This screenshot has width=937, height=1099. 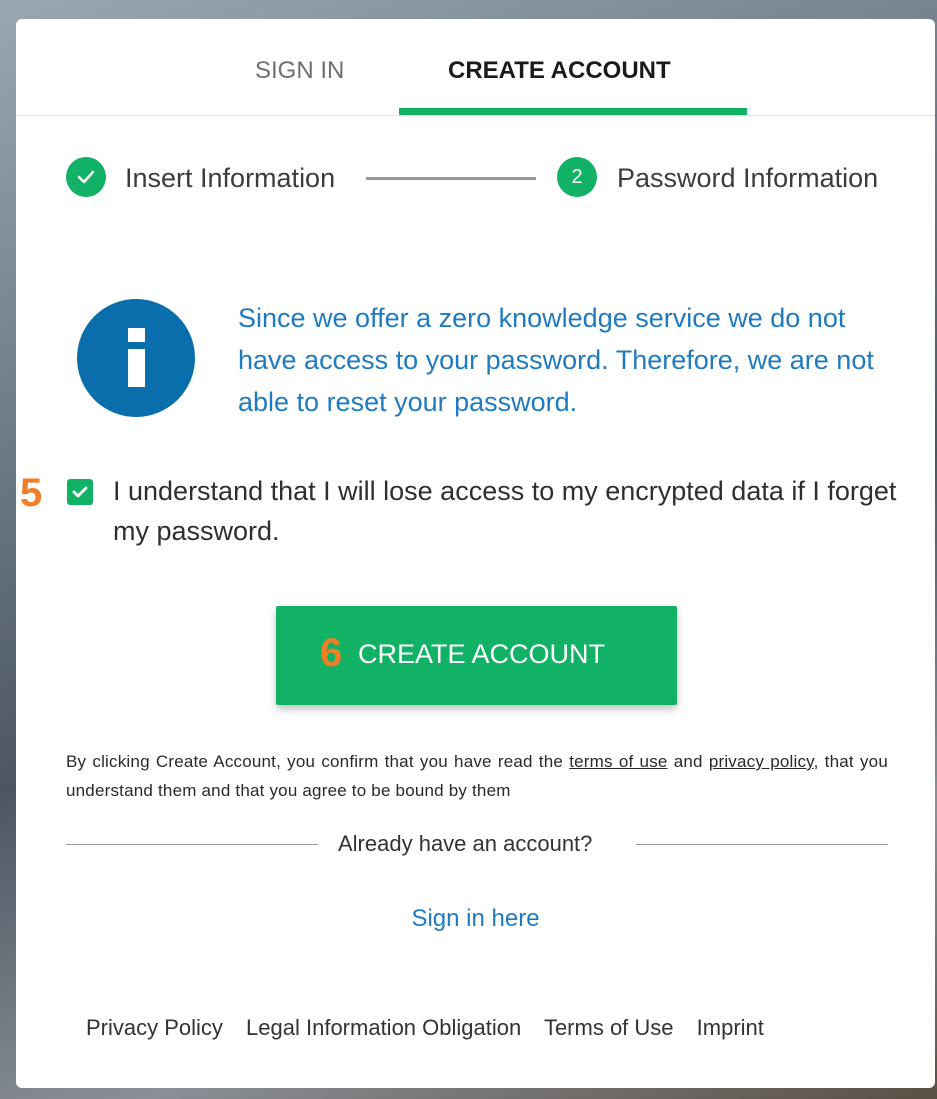 What do you see at coordinates (86, 177) in the screenshot?
I see `step-complete-check-icon` at bounding box center [86, 177].